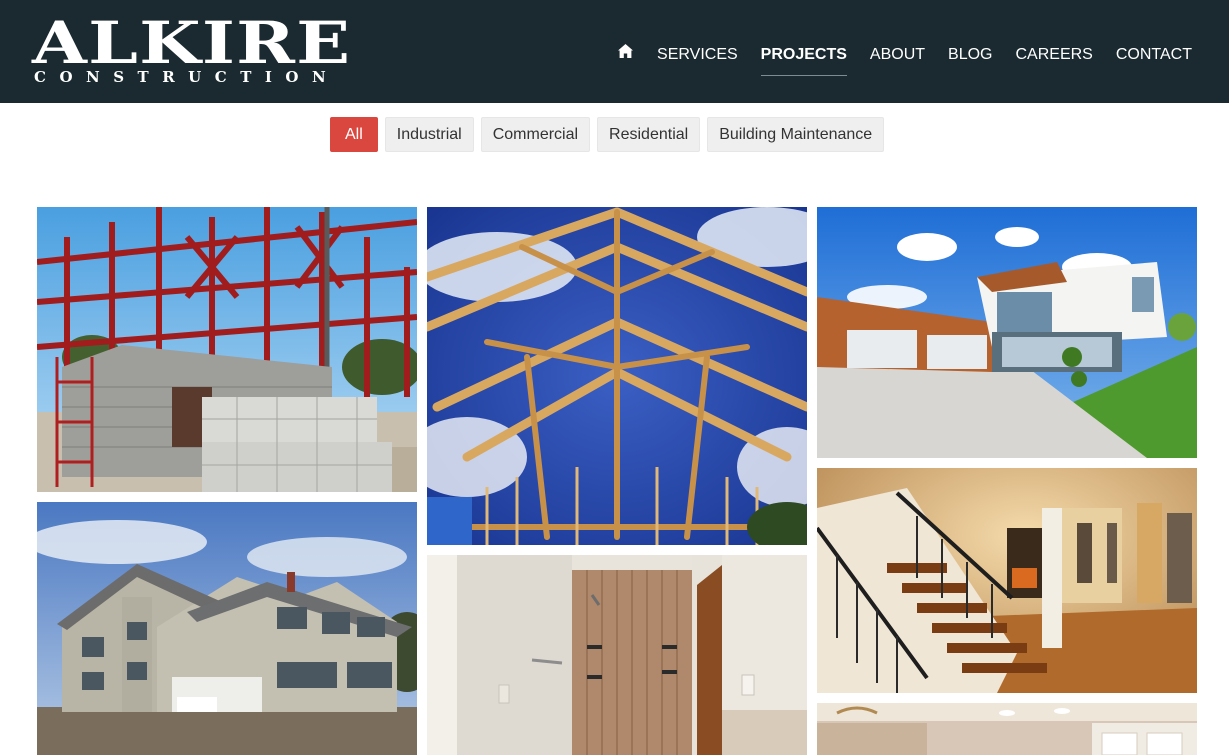 The height and width of the screenshot is (755, 1229). Describe the element at coordinates (1054, 55) in the screenshot. I see `nav-careers: CAREERS` at that location.